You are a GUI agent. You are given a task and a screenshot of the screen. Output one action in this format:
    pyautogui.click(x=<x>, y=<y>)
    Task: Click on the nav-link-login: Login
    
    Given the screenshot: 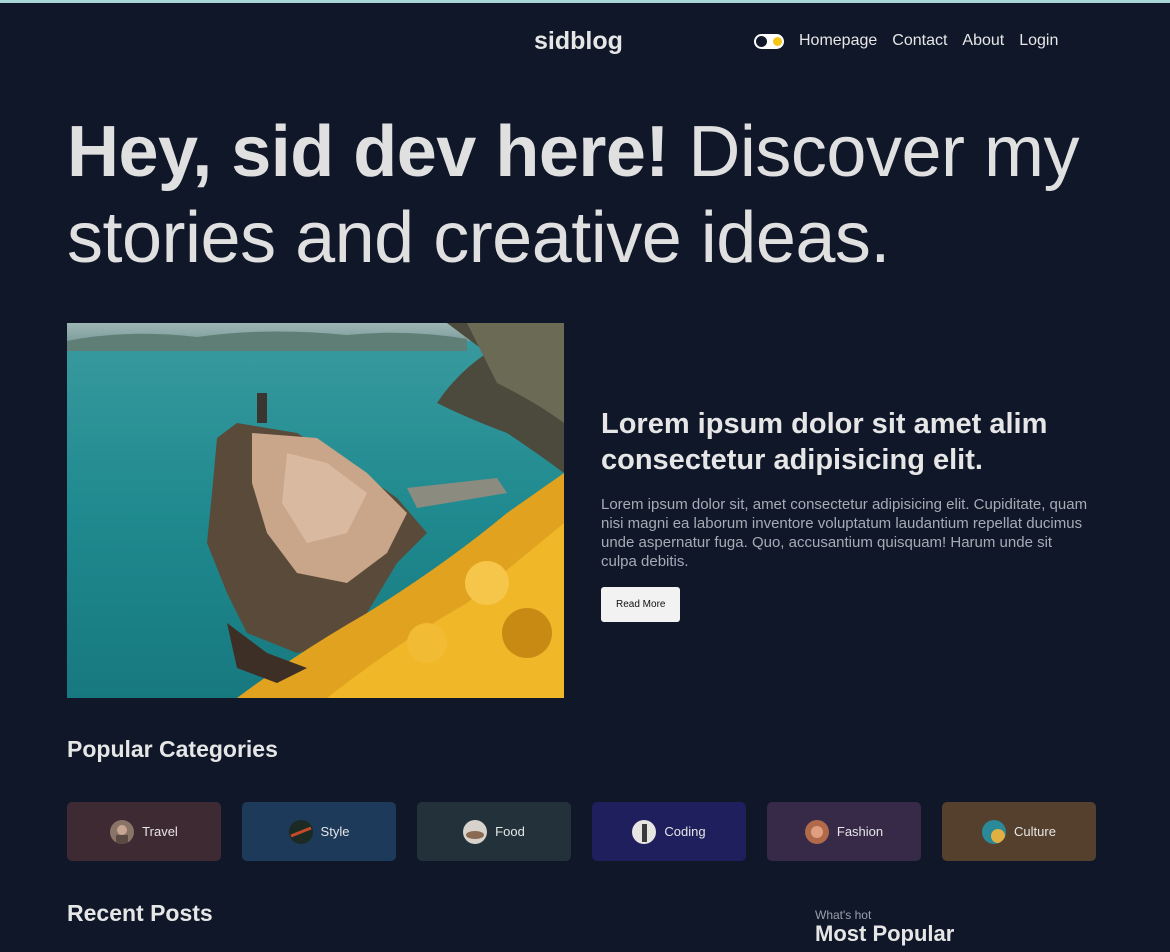 What is the action you would take?
    pyautogui.click(x=1038, y=41)
    